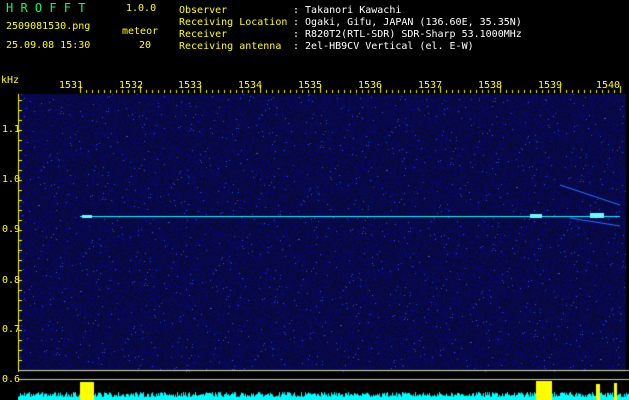  Describe the element at coordinates (230, 46) in the screenshot. I see `antenna-label: Receiving antenna` at that location.